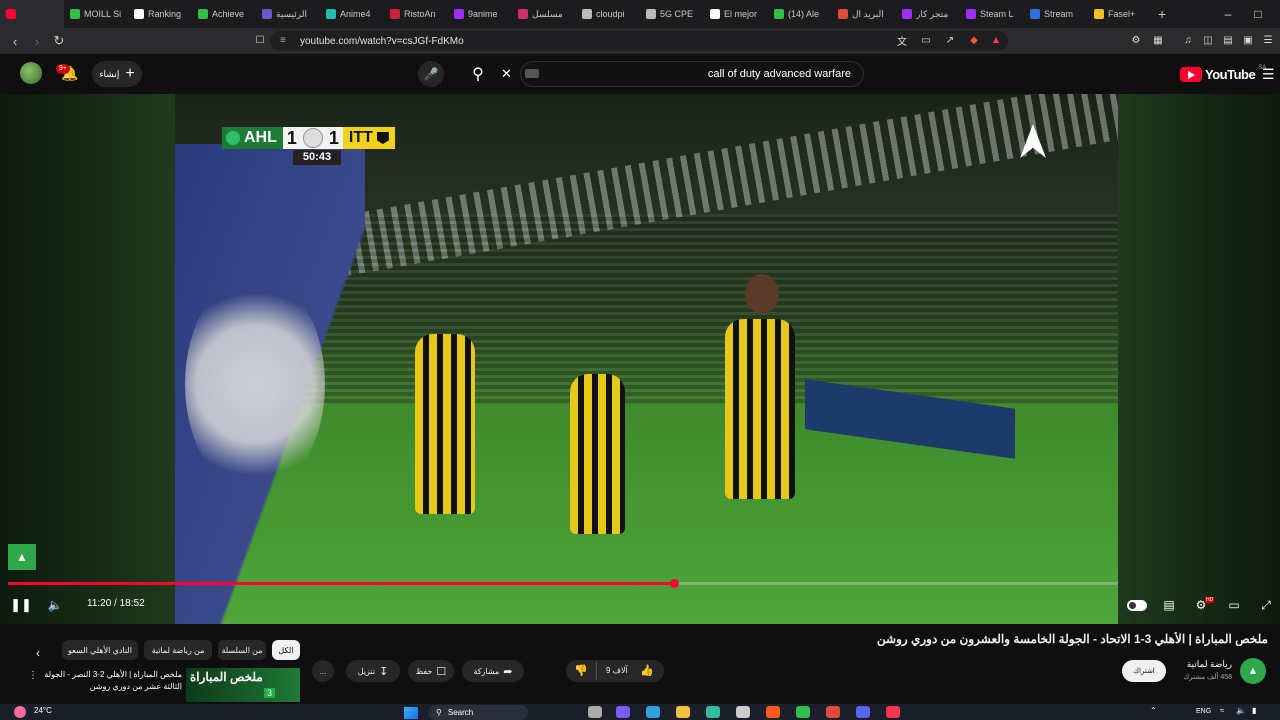 This screenshot has height=720, width=1280. I want to click on away-score: 1, so click(333, 137).